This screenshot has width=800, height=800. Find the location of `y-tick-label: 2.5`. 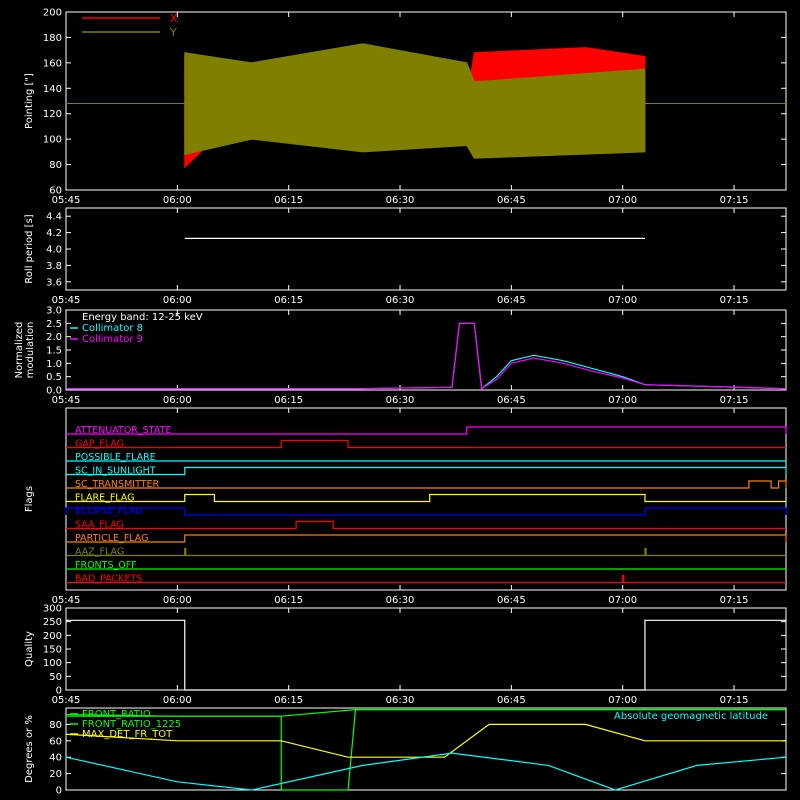

y-tick-label: 2.5 is located at coordinates (54, 324).